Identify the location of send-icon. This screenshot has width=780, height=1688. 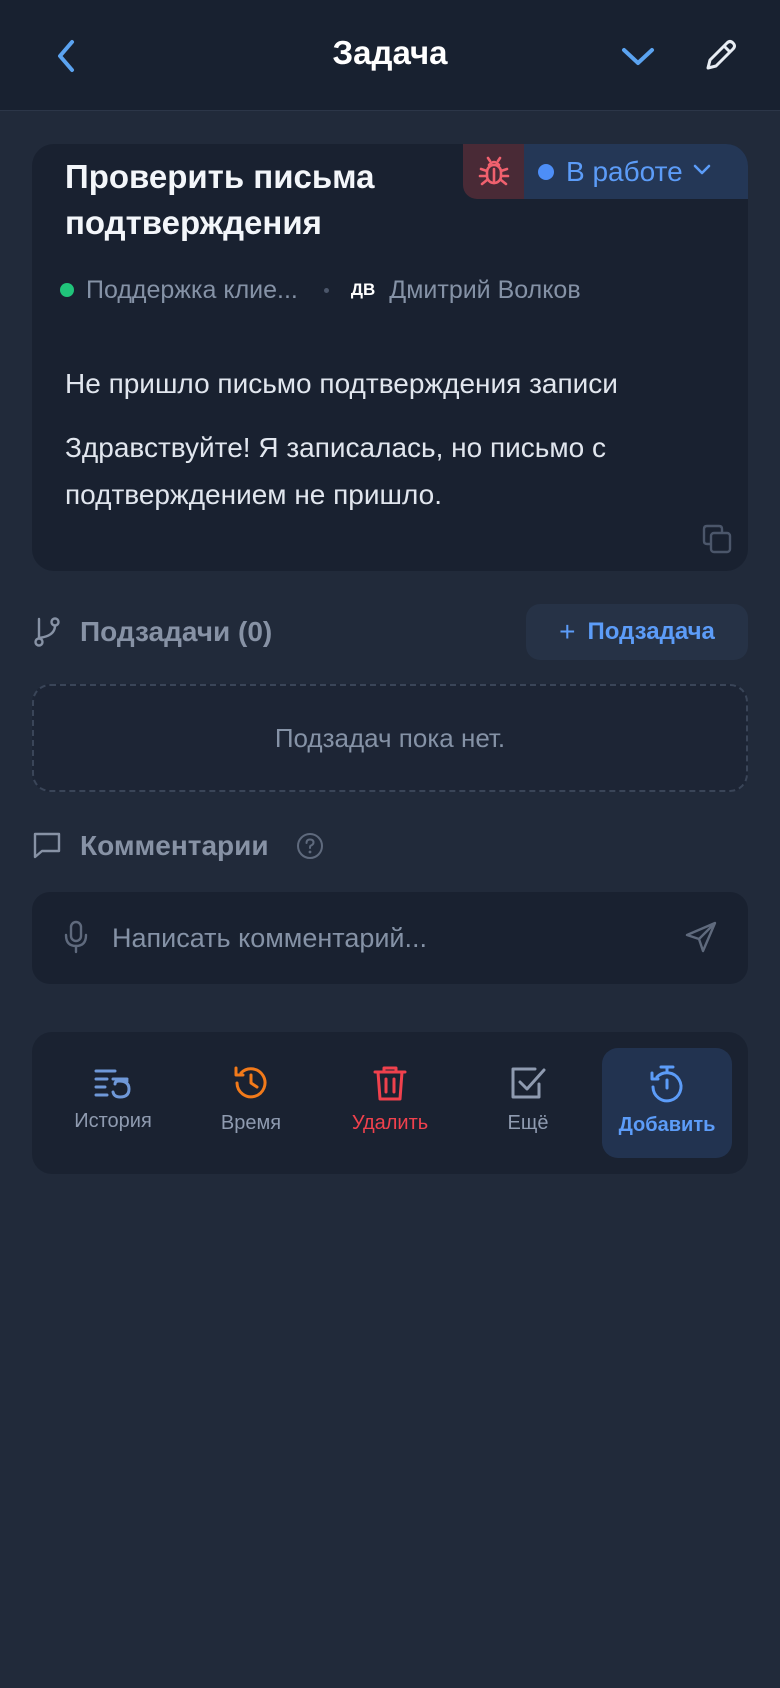
(701, 937).